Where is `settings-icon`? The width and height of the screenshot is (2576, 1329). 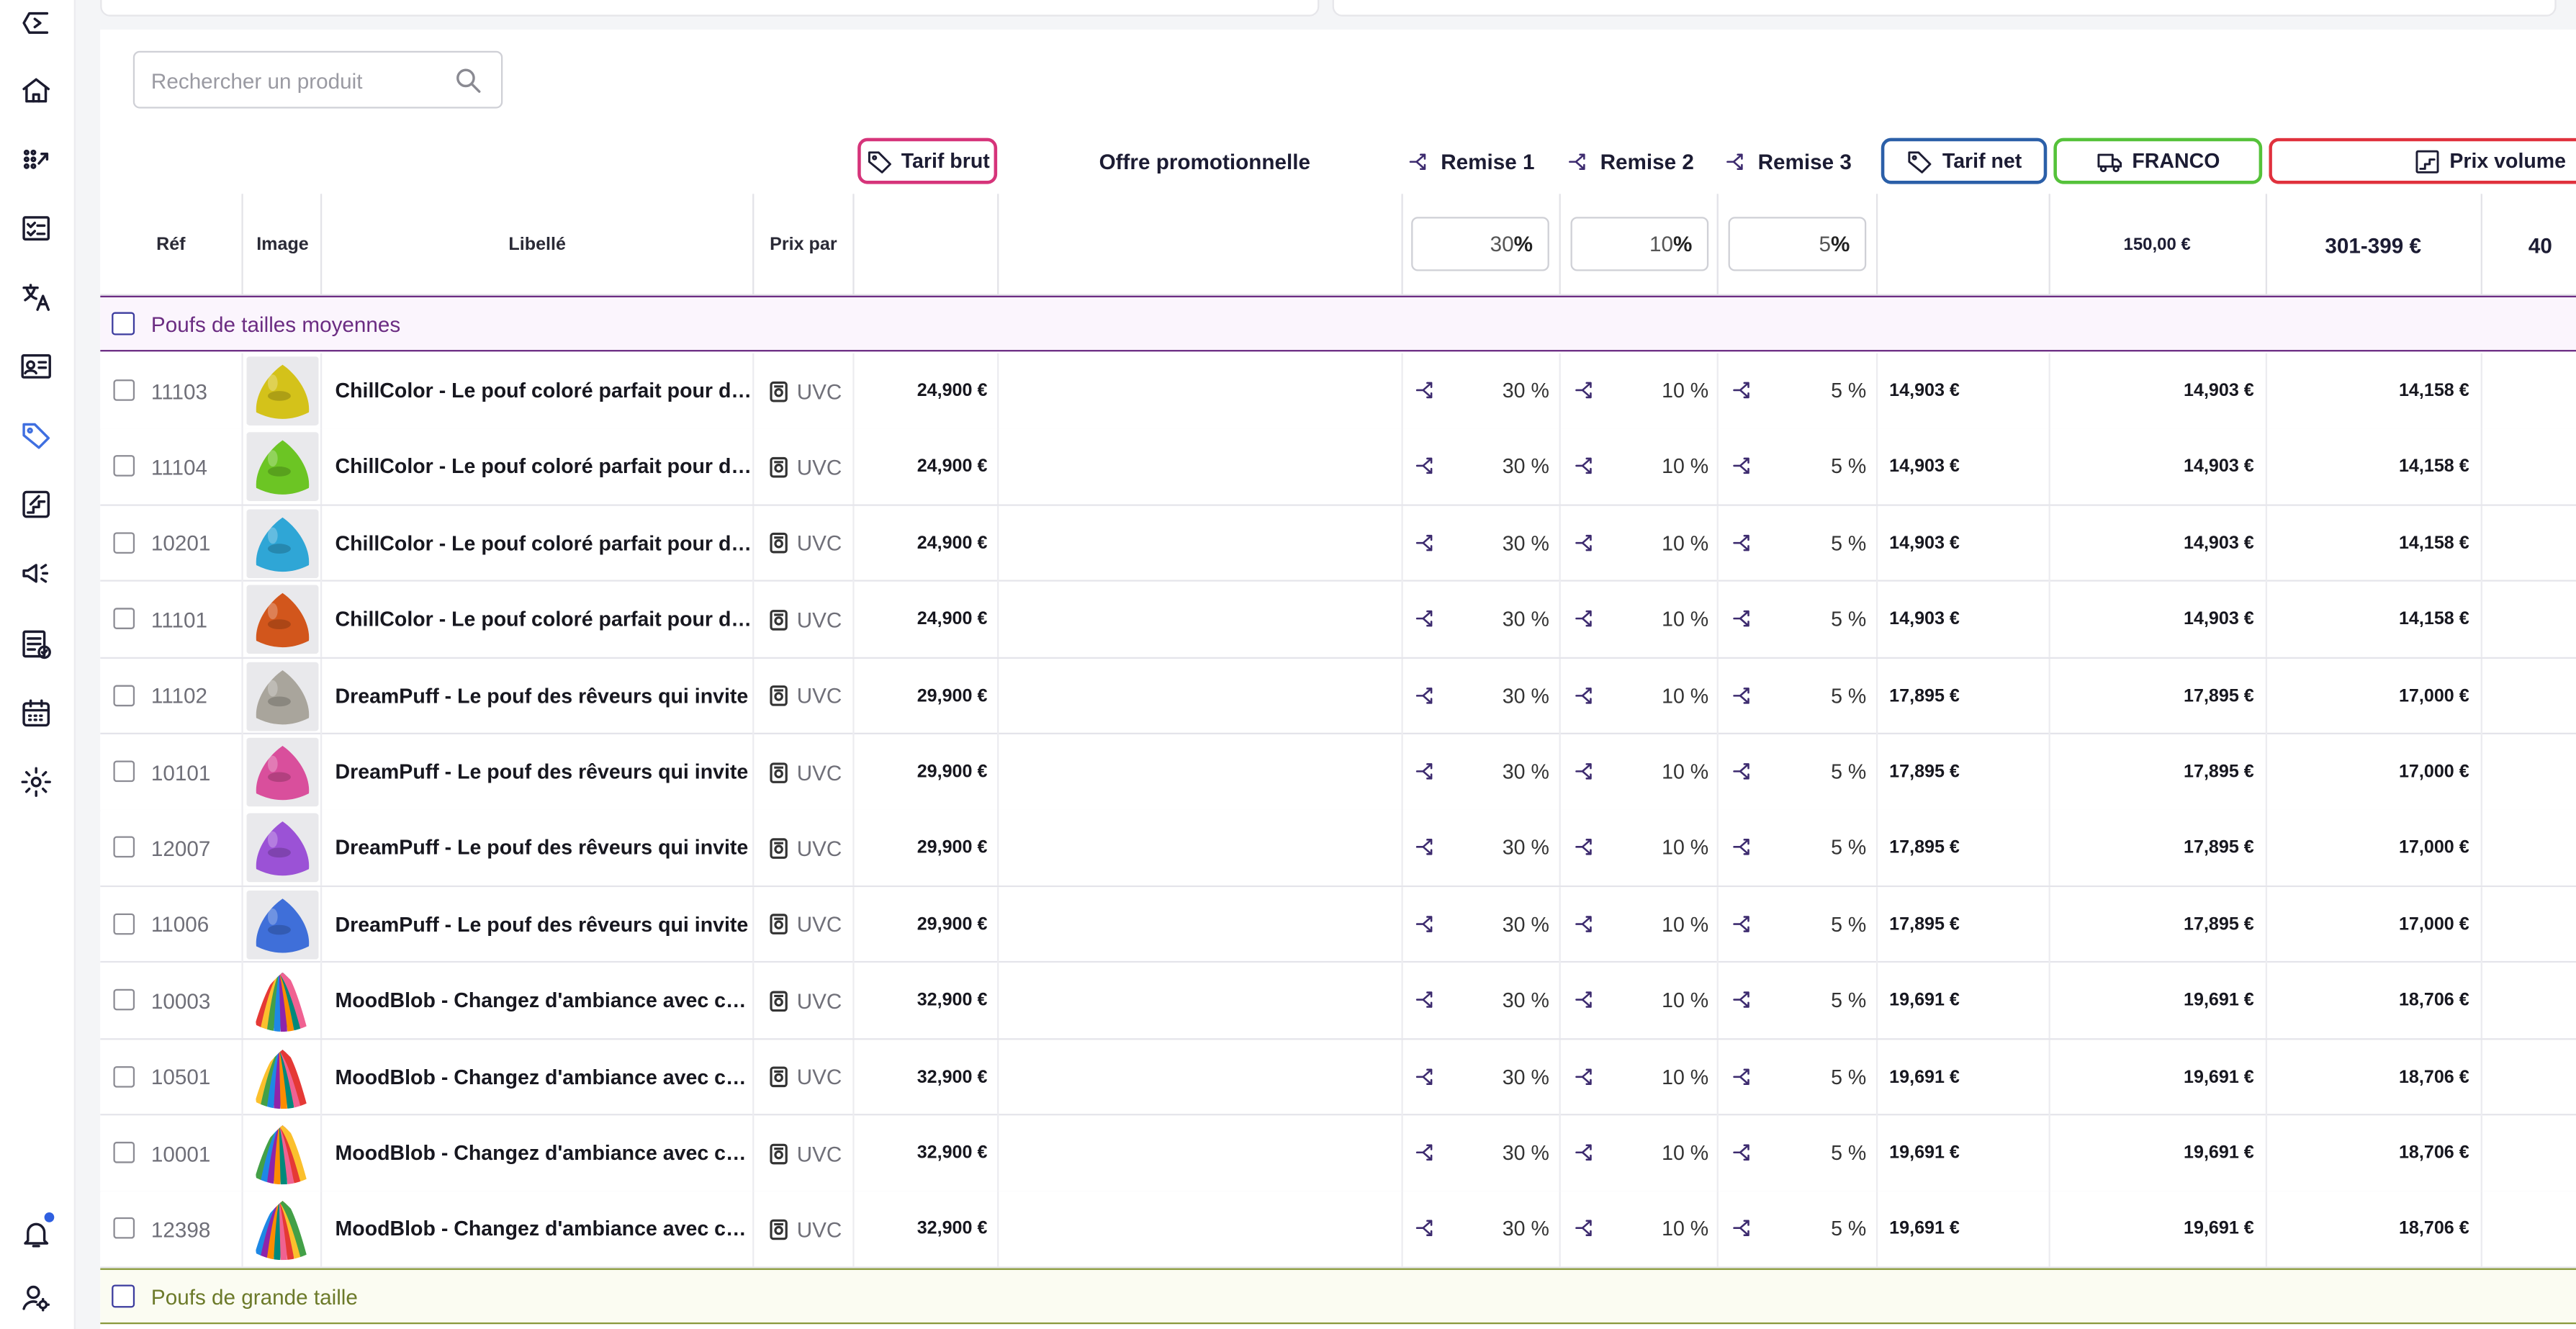
settings-icon is located at coordinates (36, 782).